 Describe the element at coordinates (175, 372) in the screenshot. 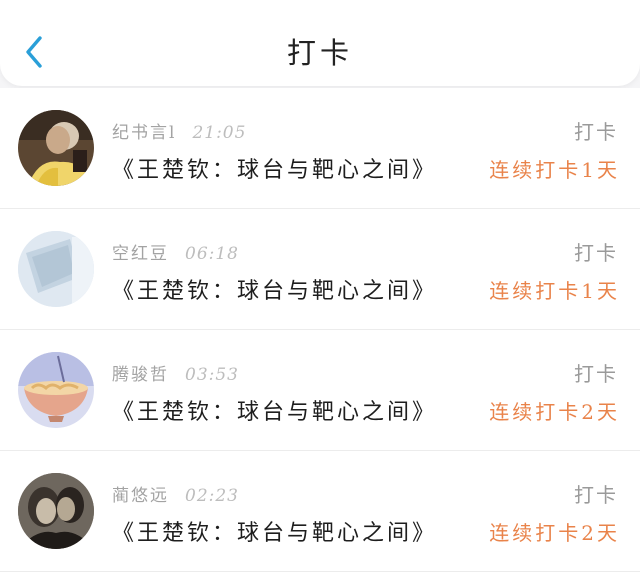

I see `entry-meta: 腾骏哲 03:53` at that location.